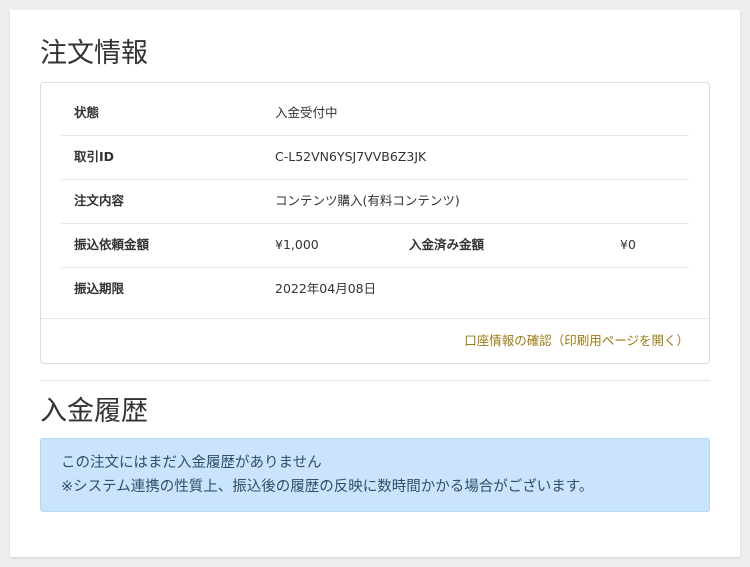  What do you see at coordinates (351, 156) in the screenshot?
I see `transaction-id-value: C-L52VN6YSJ7VVB6Z3JK` at bounding box center [351, 156].